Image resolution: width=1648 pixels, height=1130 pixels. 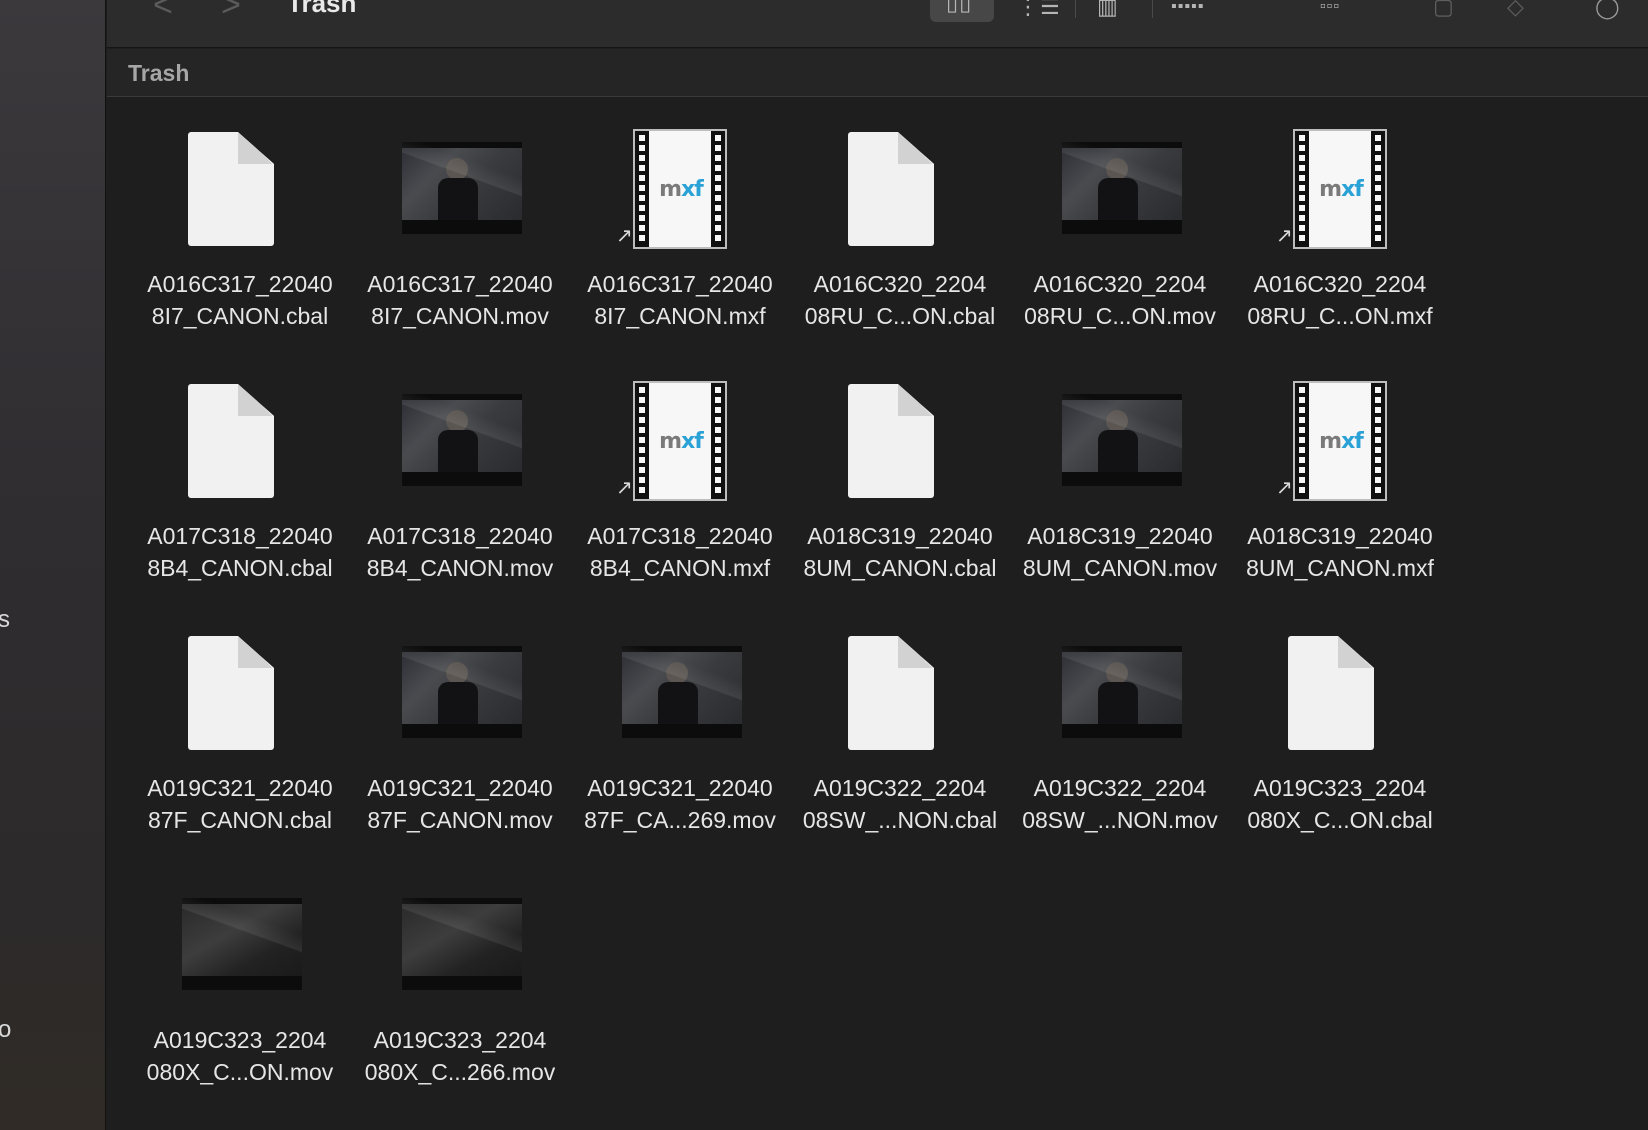 I want to click on file-item: A019C321_22040 87F_CANON.mov, so click(x=460, y=744).